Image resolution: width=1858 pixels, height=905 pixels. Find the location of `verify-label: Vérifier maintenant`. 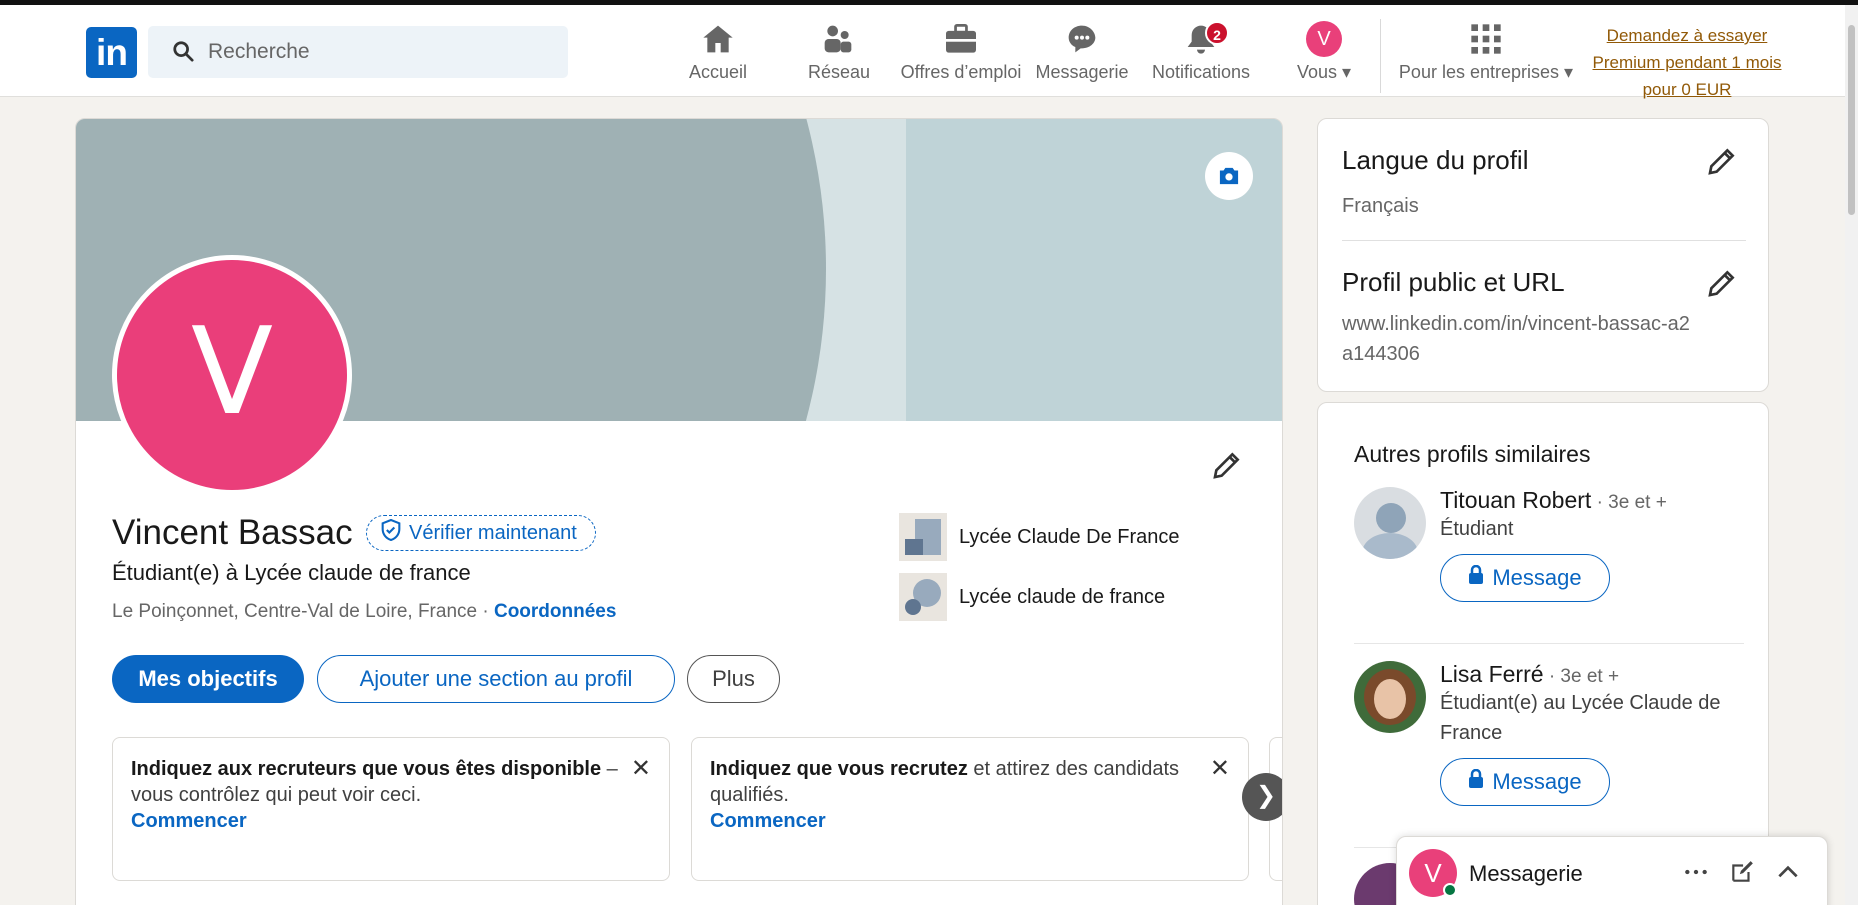

verify-label: Vérifier maintenant is located at coordinates (493, 532).